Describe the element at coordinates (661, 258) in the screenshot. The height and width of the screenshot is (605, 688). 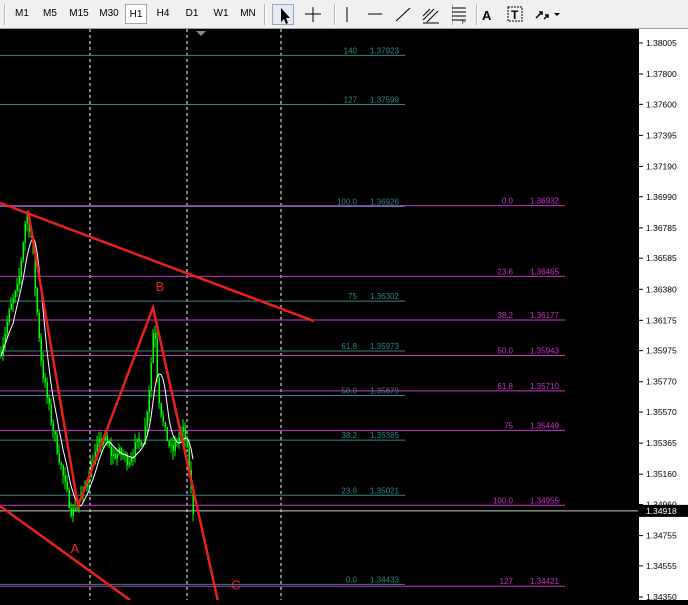
I see `price-axis-label: 1.36585` at that location.